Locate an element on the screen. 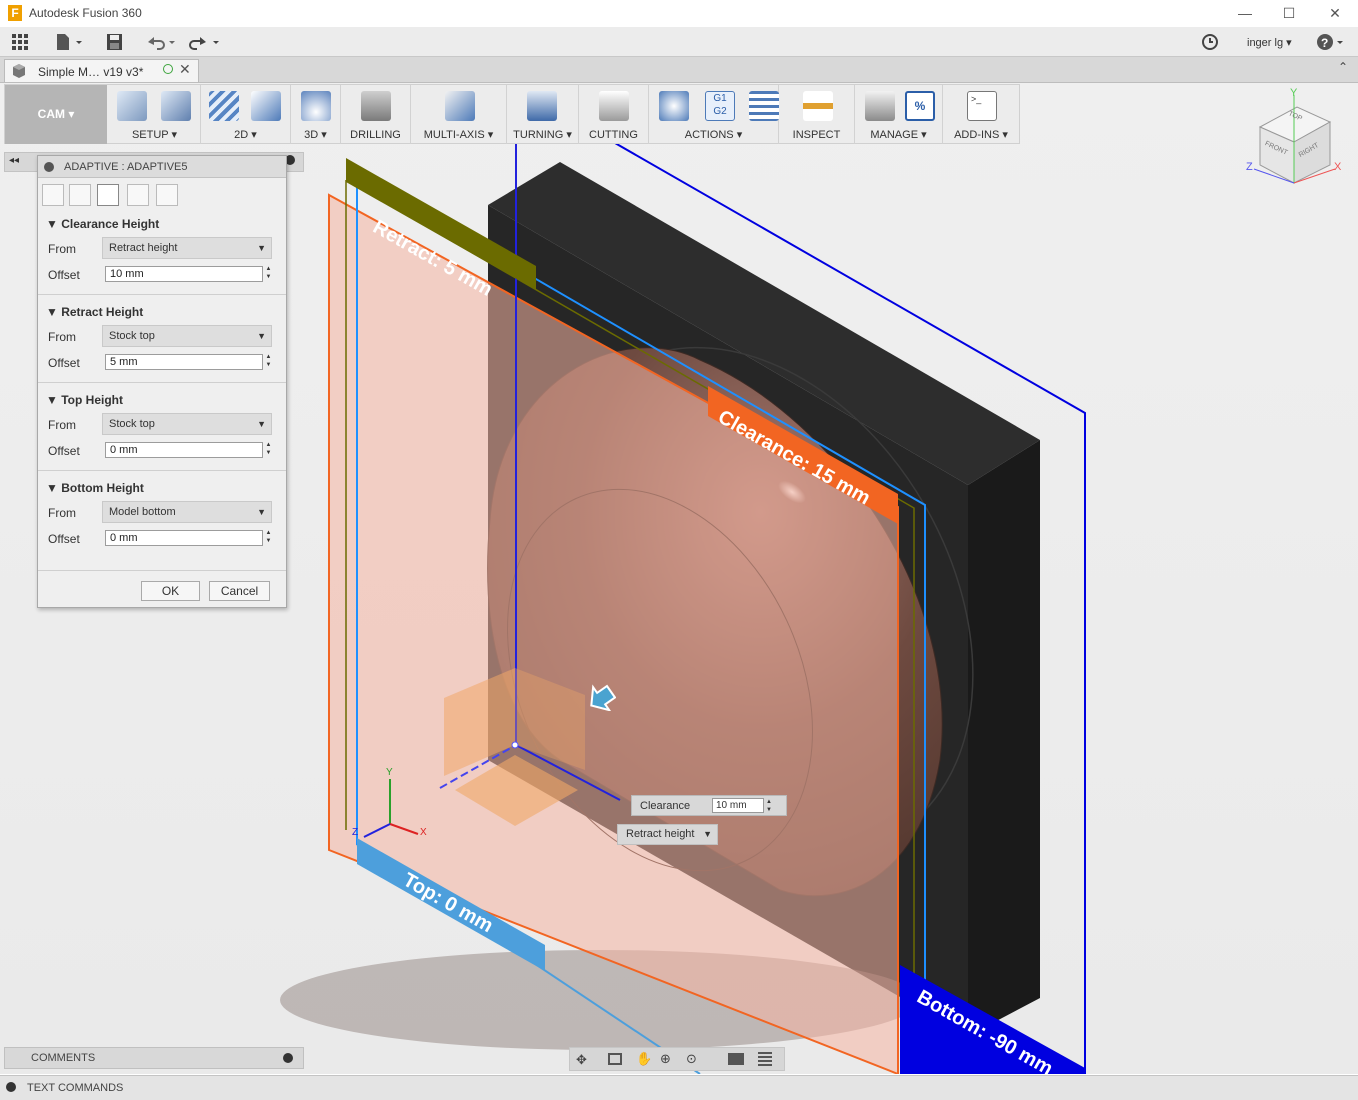  expand-text-commands-icon is located at coordinates (11, 1087).